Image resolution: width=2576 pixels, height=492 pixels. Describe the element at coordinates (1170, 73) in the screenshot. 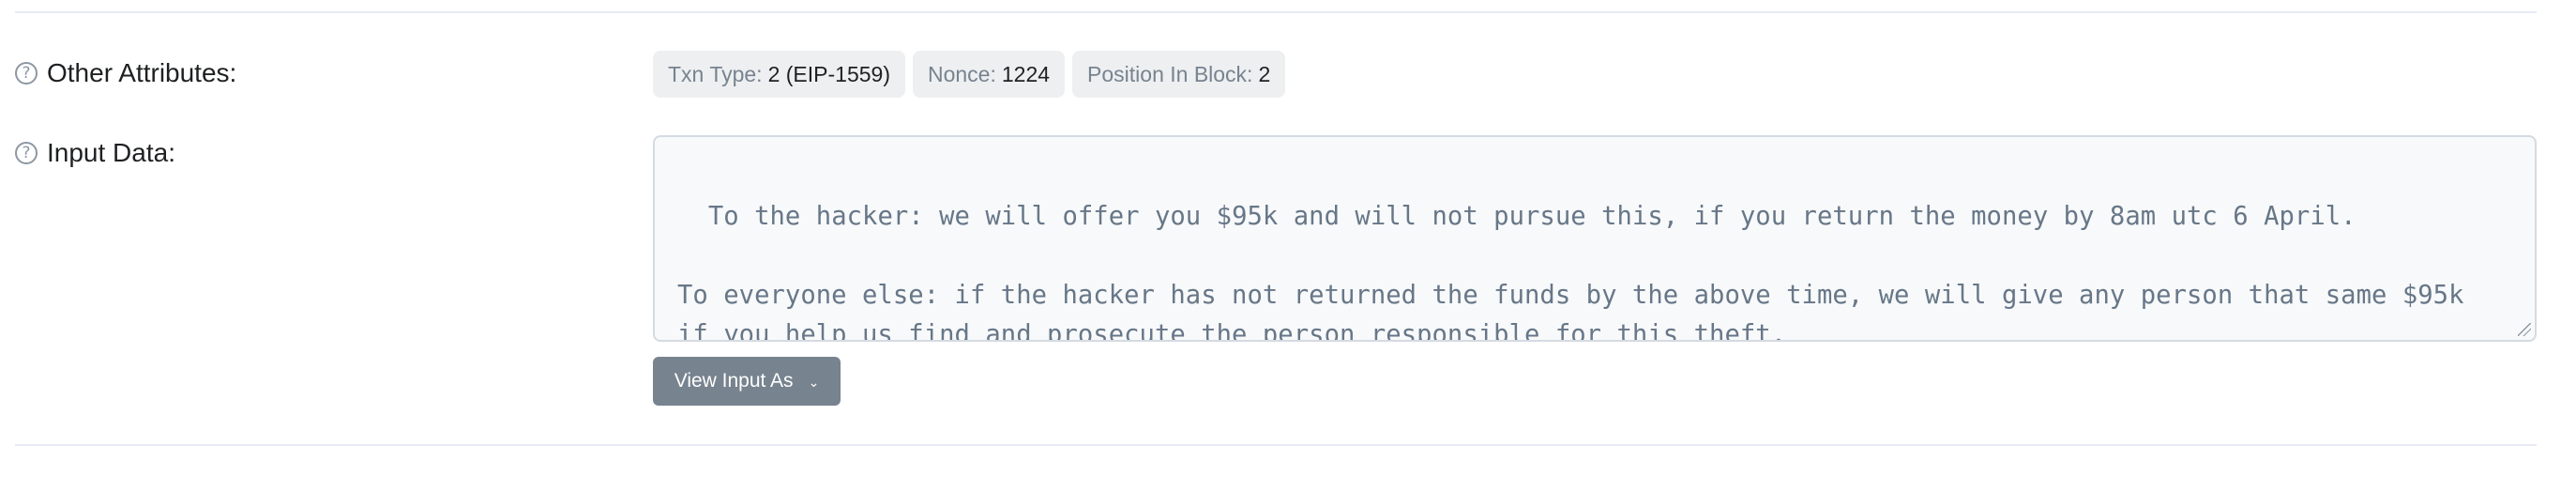

I see `badge-key: Position In Block:` at that location.